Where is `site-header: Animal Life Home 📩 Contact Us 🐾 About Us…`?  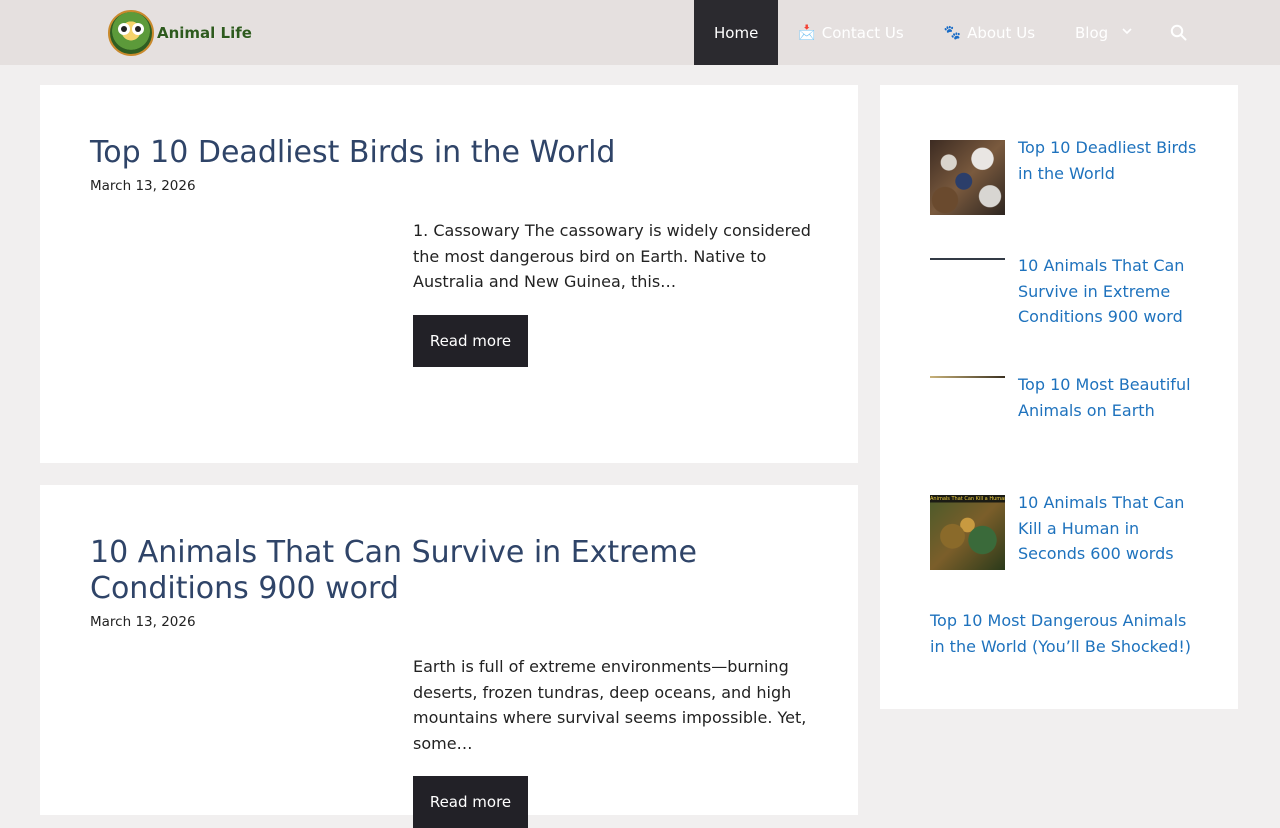
site-header: Animal Life Home 📩 Contact Us 🐾 About Us… is located at coordinates (640, 32).